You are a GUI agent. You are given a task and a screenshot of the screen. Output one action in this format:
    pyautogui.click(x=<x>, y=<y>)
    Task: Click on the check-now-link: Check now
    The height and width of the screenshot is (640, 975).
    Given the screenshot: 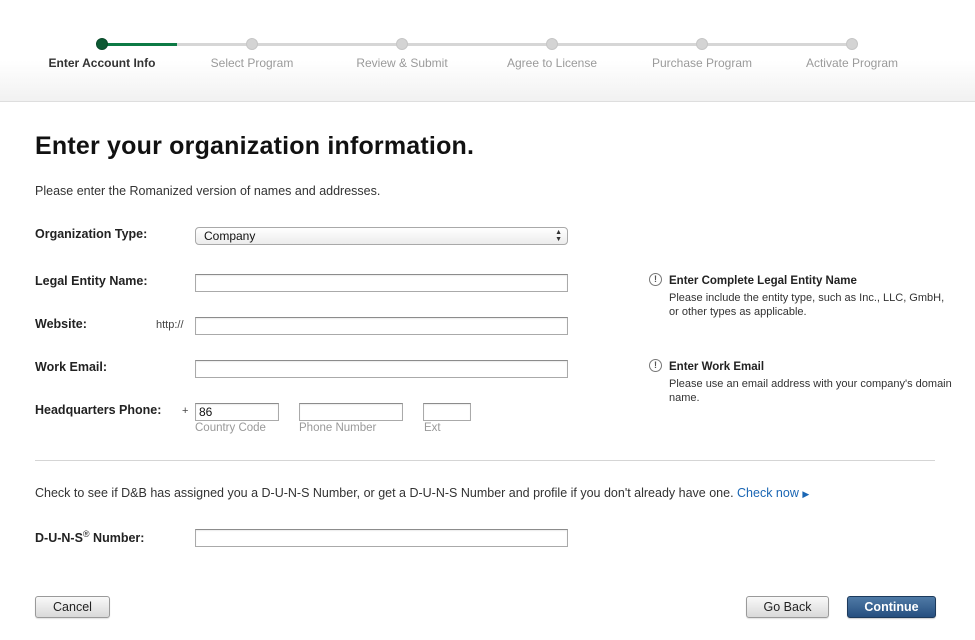 What is the action you would take?
    pyautogui.click(x=768, y=493)
    